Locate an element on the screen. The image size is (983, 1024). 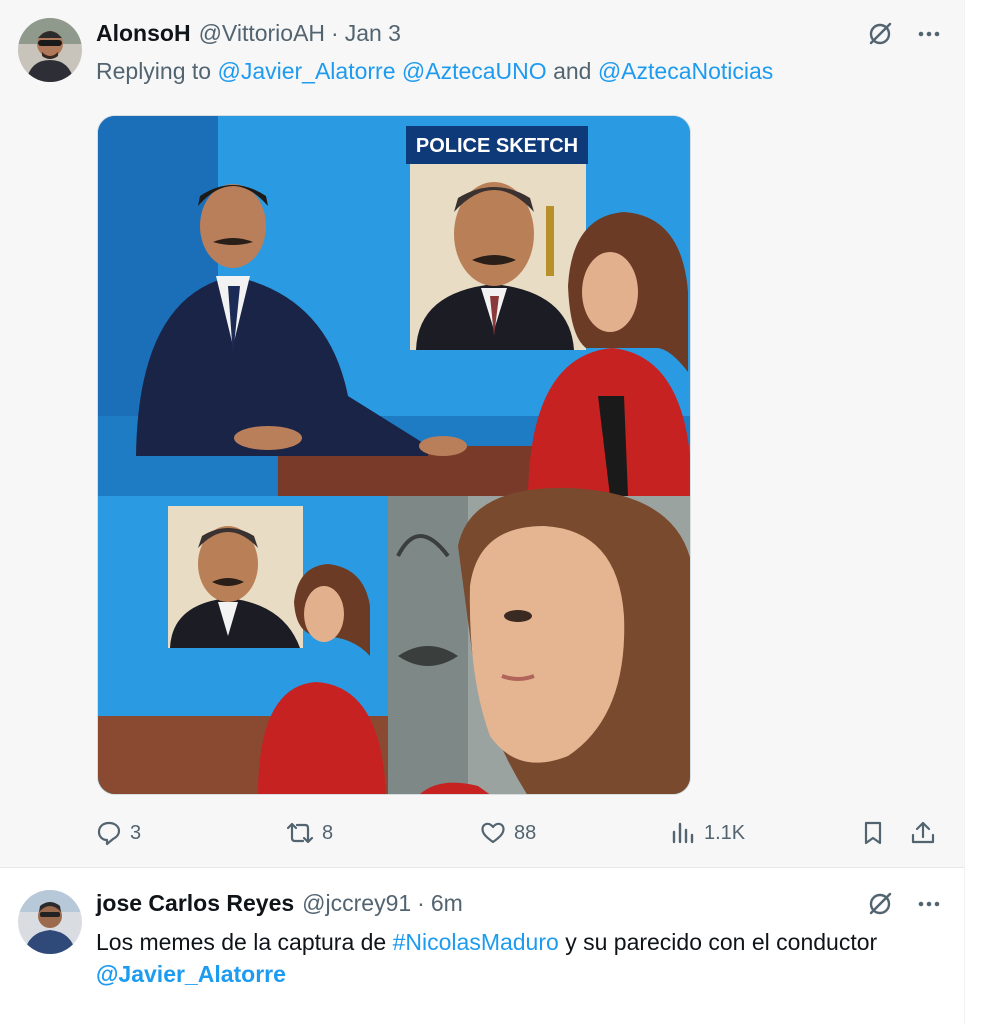
police-sketch-label: POLICE SKETCH is located at coordinates (497, 146).